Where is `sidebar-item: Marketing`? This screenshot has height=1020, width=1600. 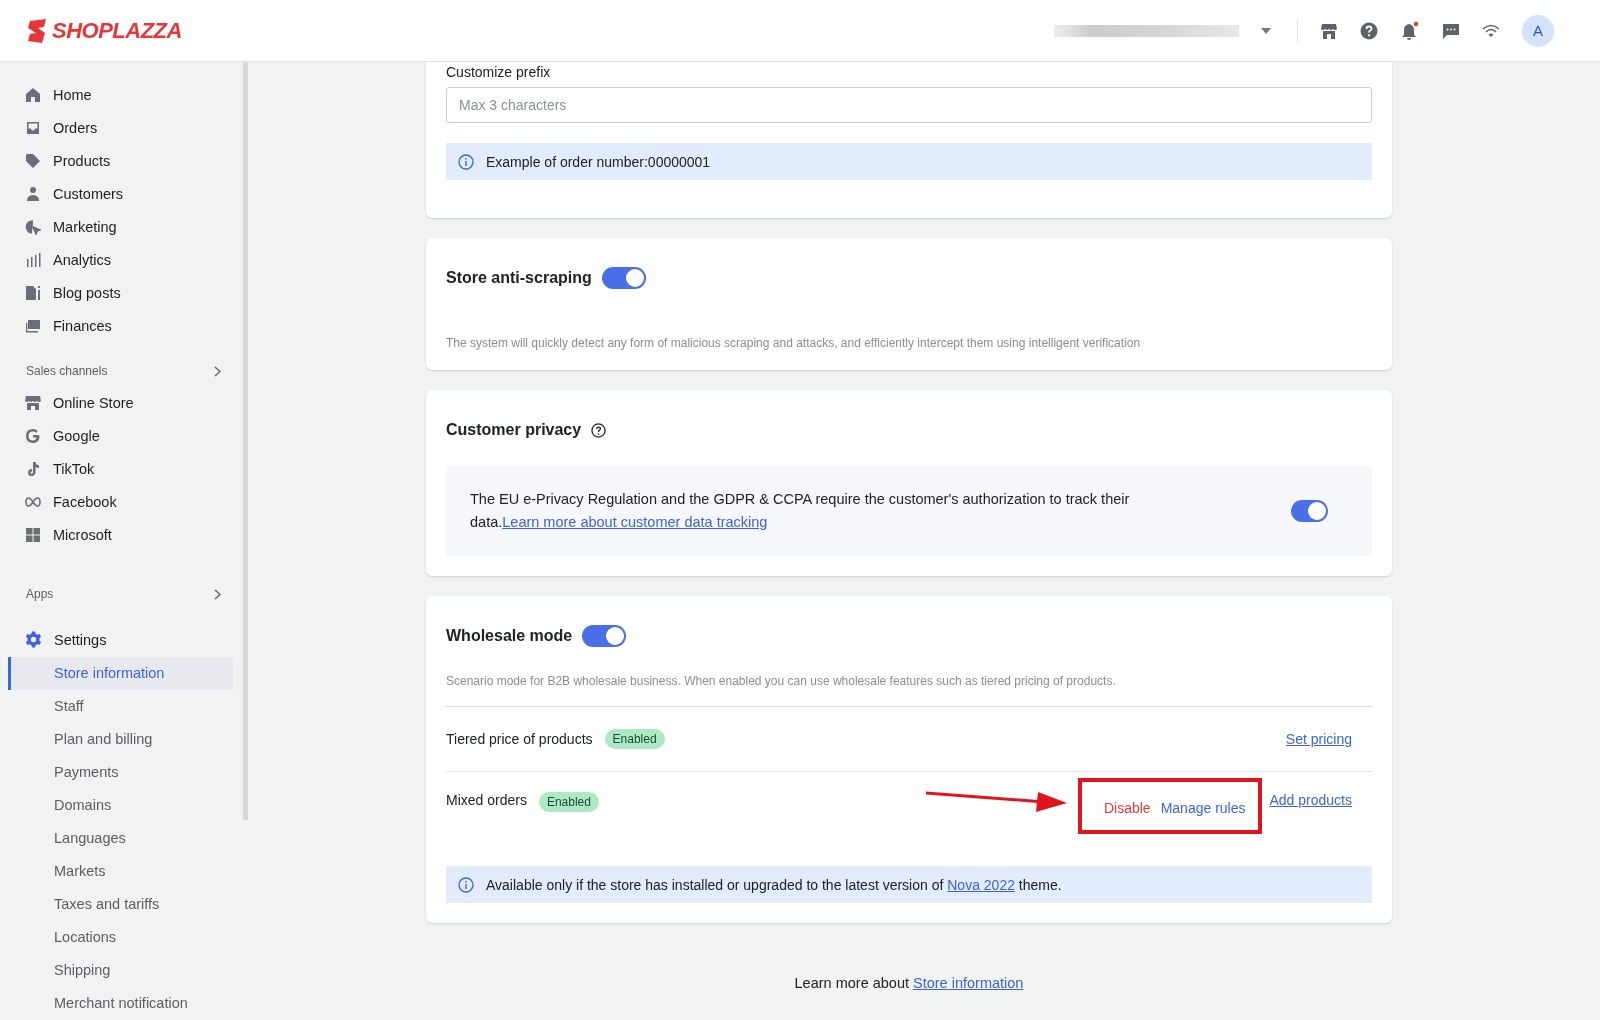
sidebar-item: Marketing is located at coordinates (125, 226).